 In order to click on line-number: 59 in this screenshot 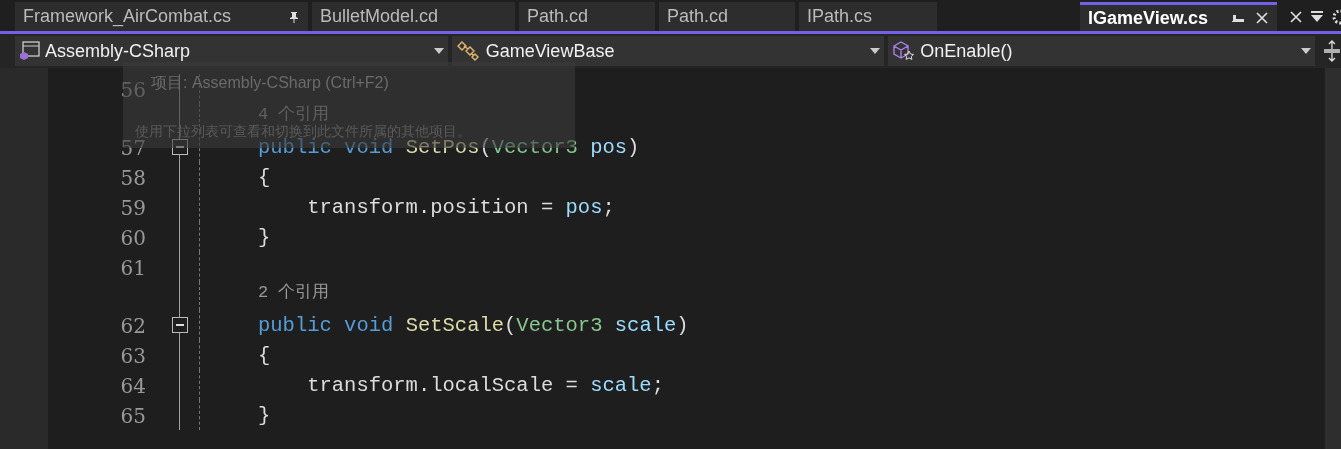, I will do `click(133, 208)`.